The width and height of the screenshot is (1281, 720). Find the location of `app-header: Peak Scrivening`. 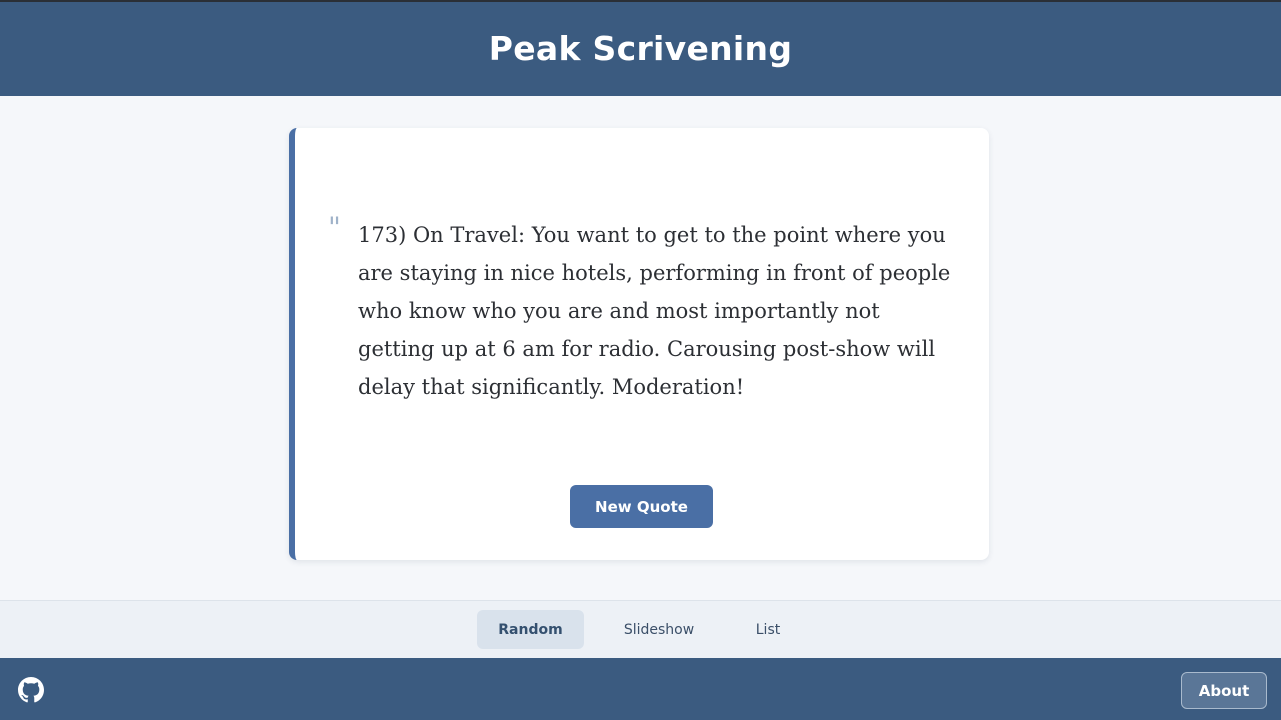

app-header: Peak Scrivening is located at coordinates (640, 48).